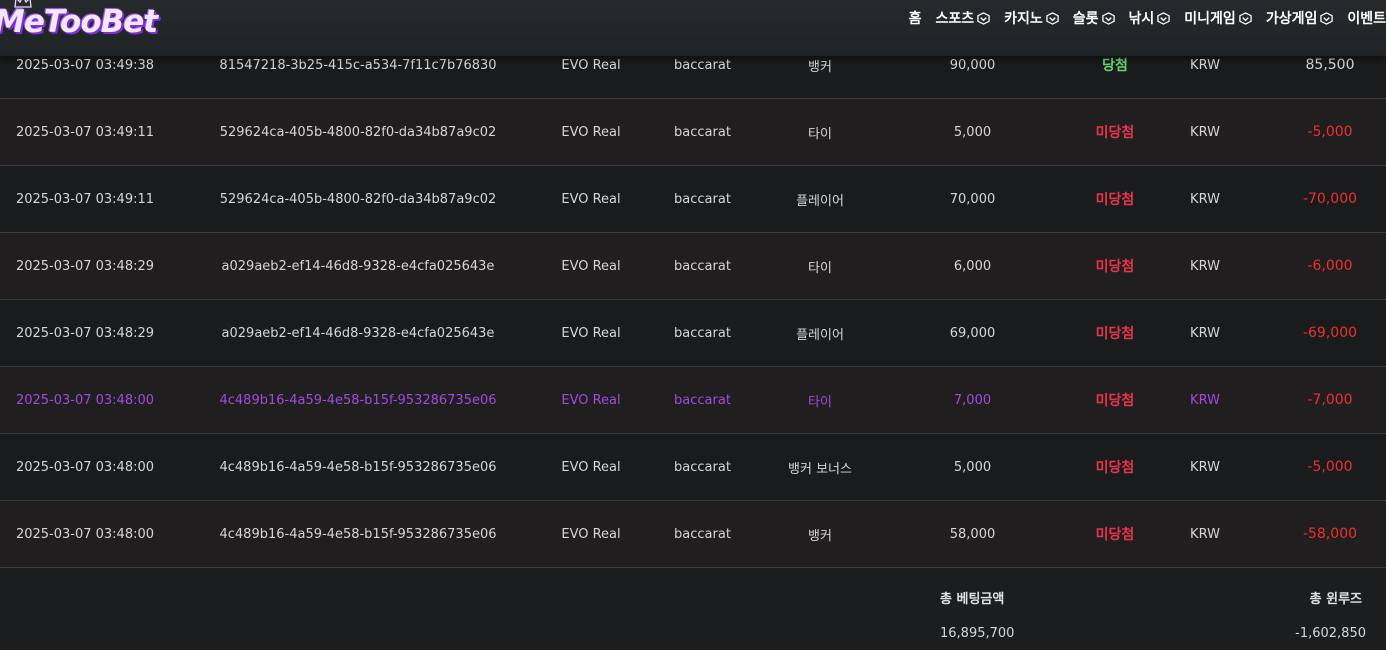  I want to click on nav-item-label: 낚시, so click(1141, 19).